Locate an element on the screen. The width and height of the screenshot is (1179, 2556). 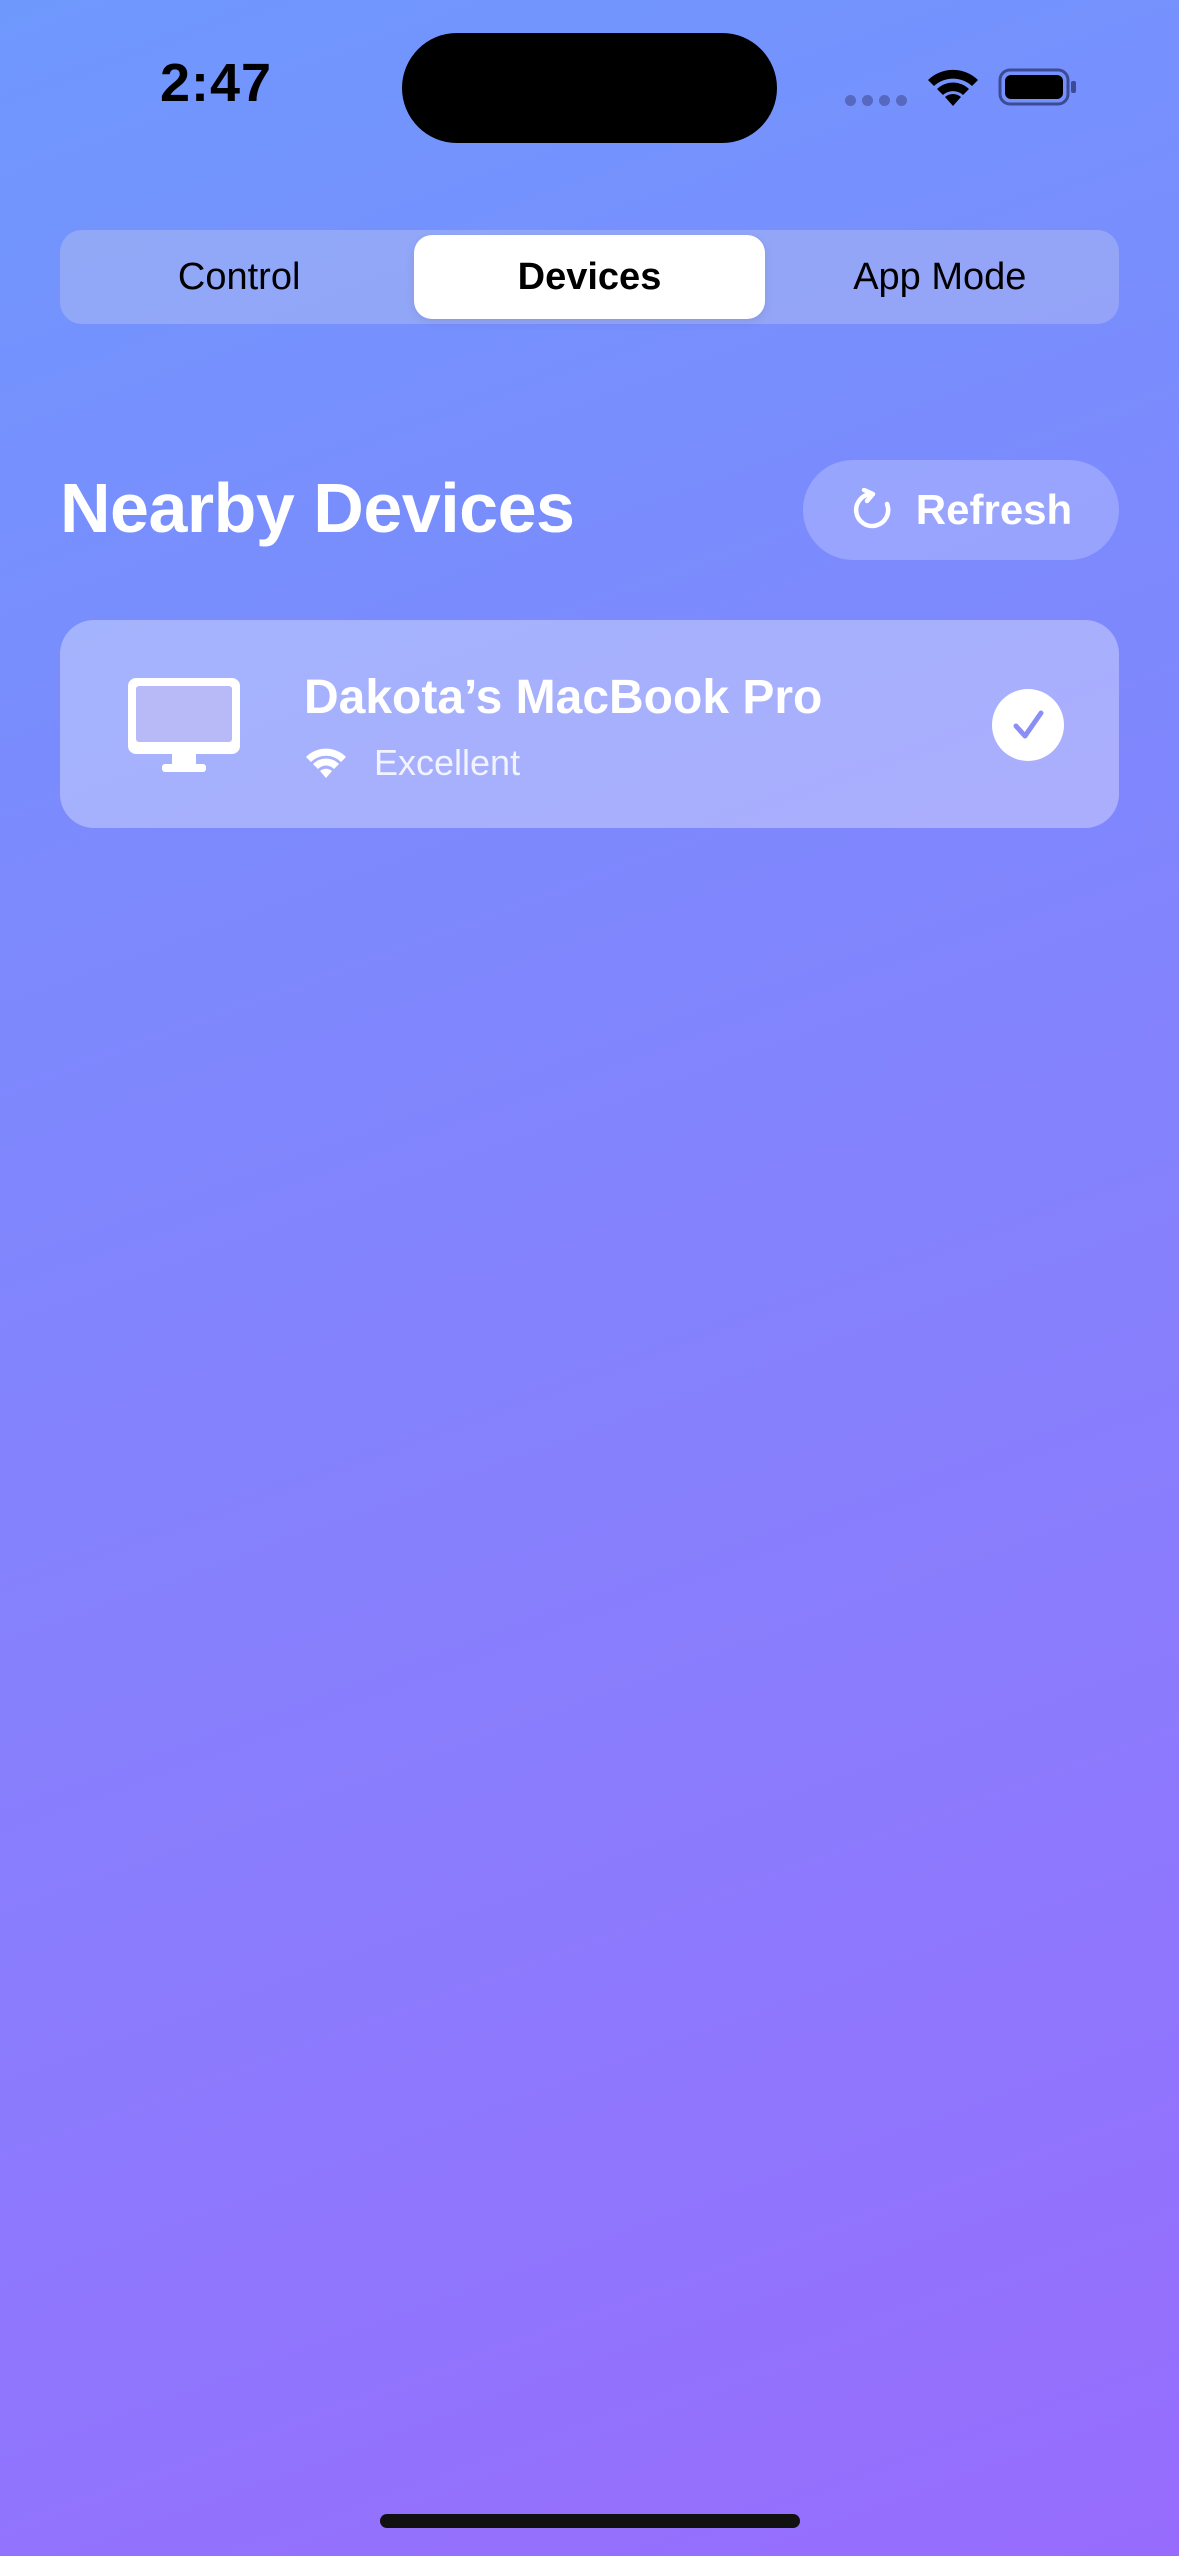
device-name: Dakota’s MacBook Pro is located at coordinates (563, 697).